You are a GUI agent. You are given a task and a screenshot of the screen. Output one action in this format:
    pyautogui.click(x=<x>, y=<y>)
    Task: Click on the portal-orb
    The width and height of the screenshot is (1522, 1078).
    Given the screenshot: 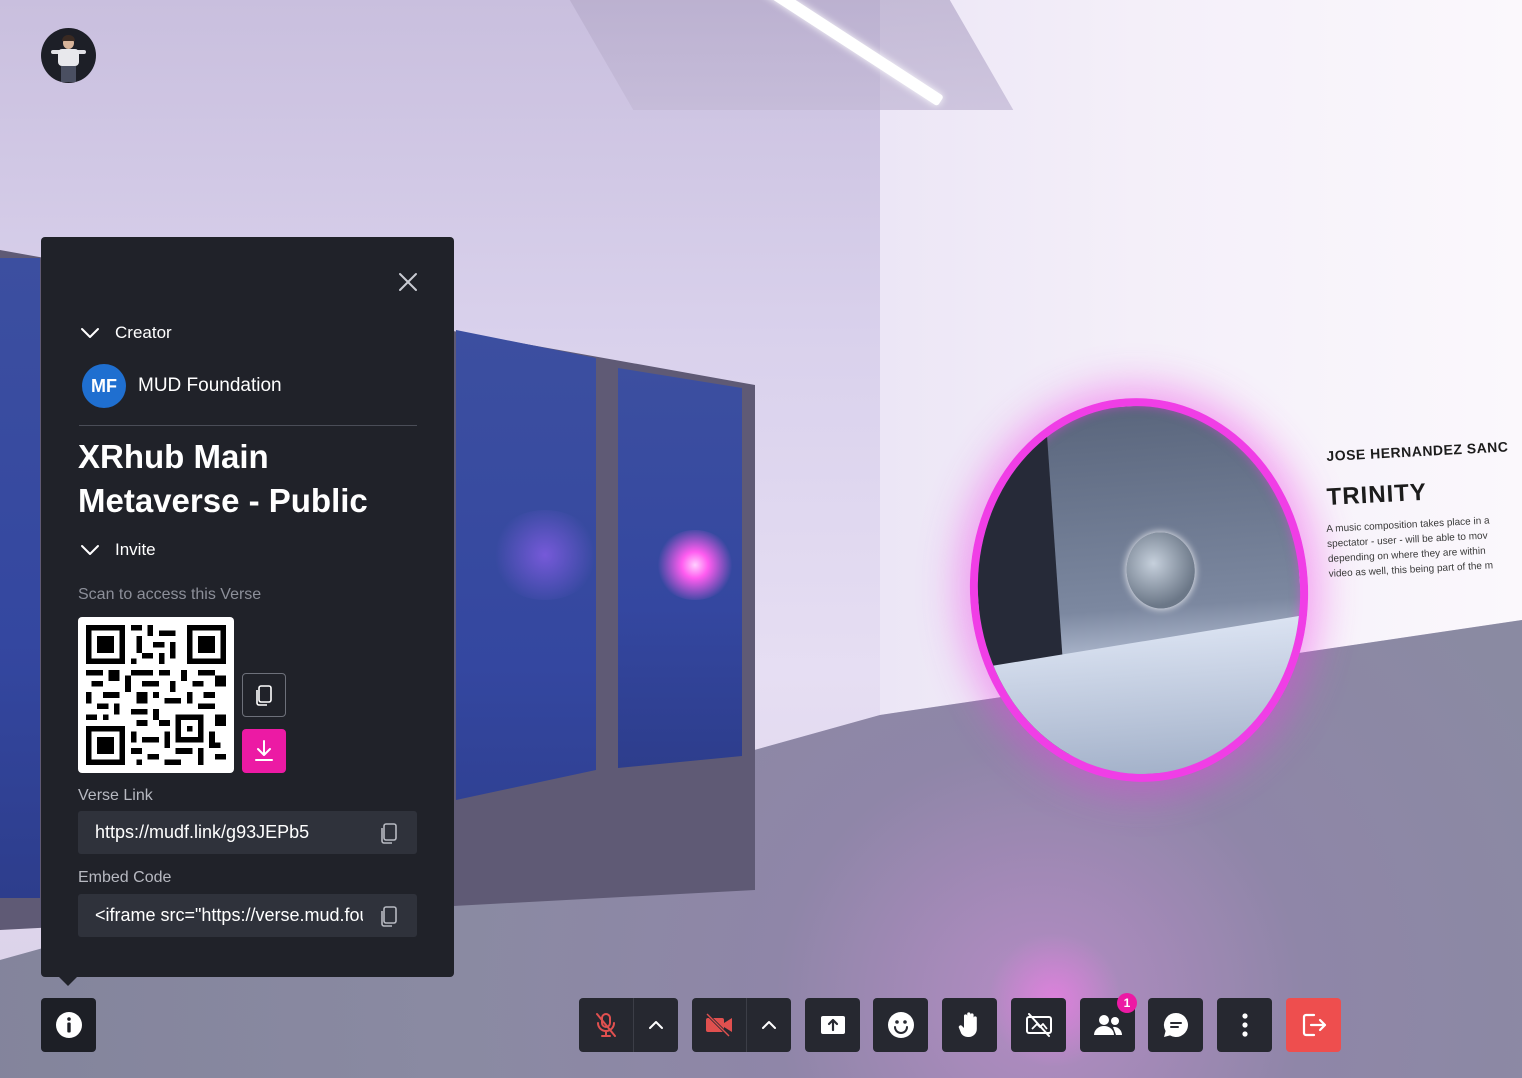 What is the action you would take?
    pyautogui.click(x=1161, y=570)
    